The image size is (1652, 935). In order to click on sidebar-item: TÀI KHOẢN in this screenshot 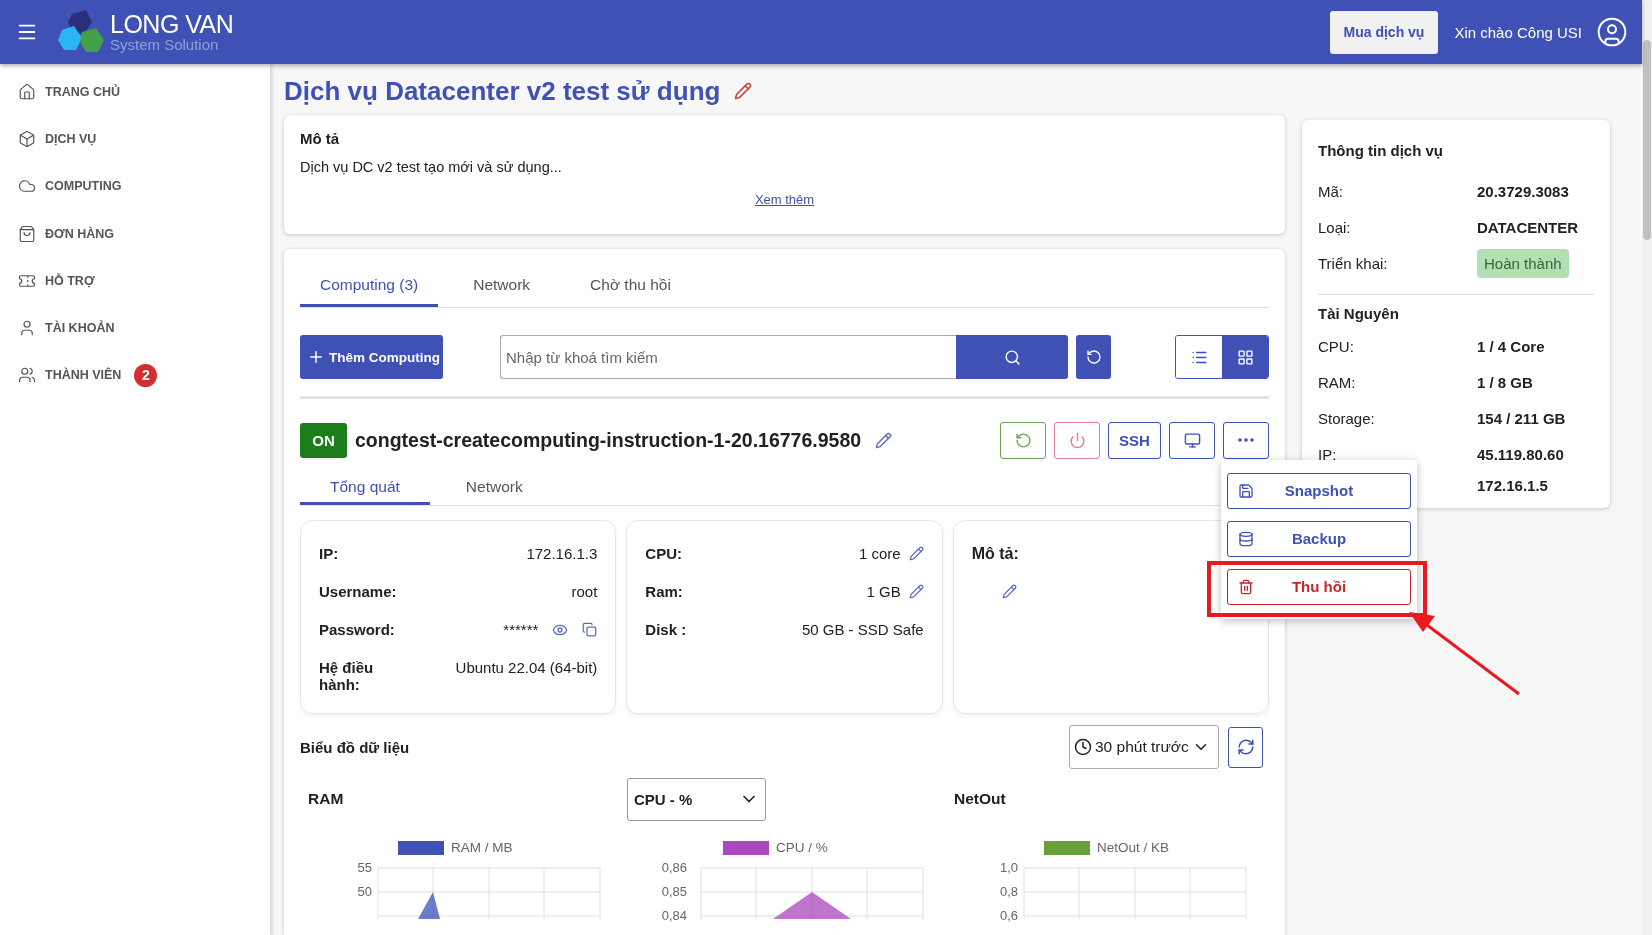, I will do `click(135, 328)`.